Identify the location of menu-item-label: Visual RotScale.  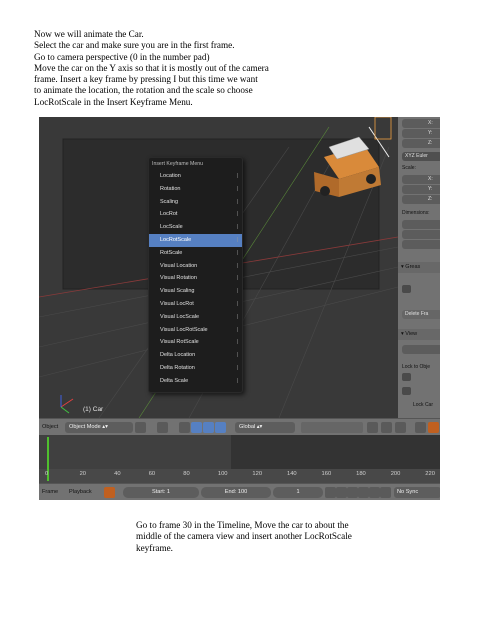
(179, 342).